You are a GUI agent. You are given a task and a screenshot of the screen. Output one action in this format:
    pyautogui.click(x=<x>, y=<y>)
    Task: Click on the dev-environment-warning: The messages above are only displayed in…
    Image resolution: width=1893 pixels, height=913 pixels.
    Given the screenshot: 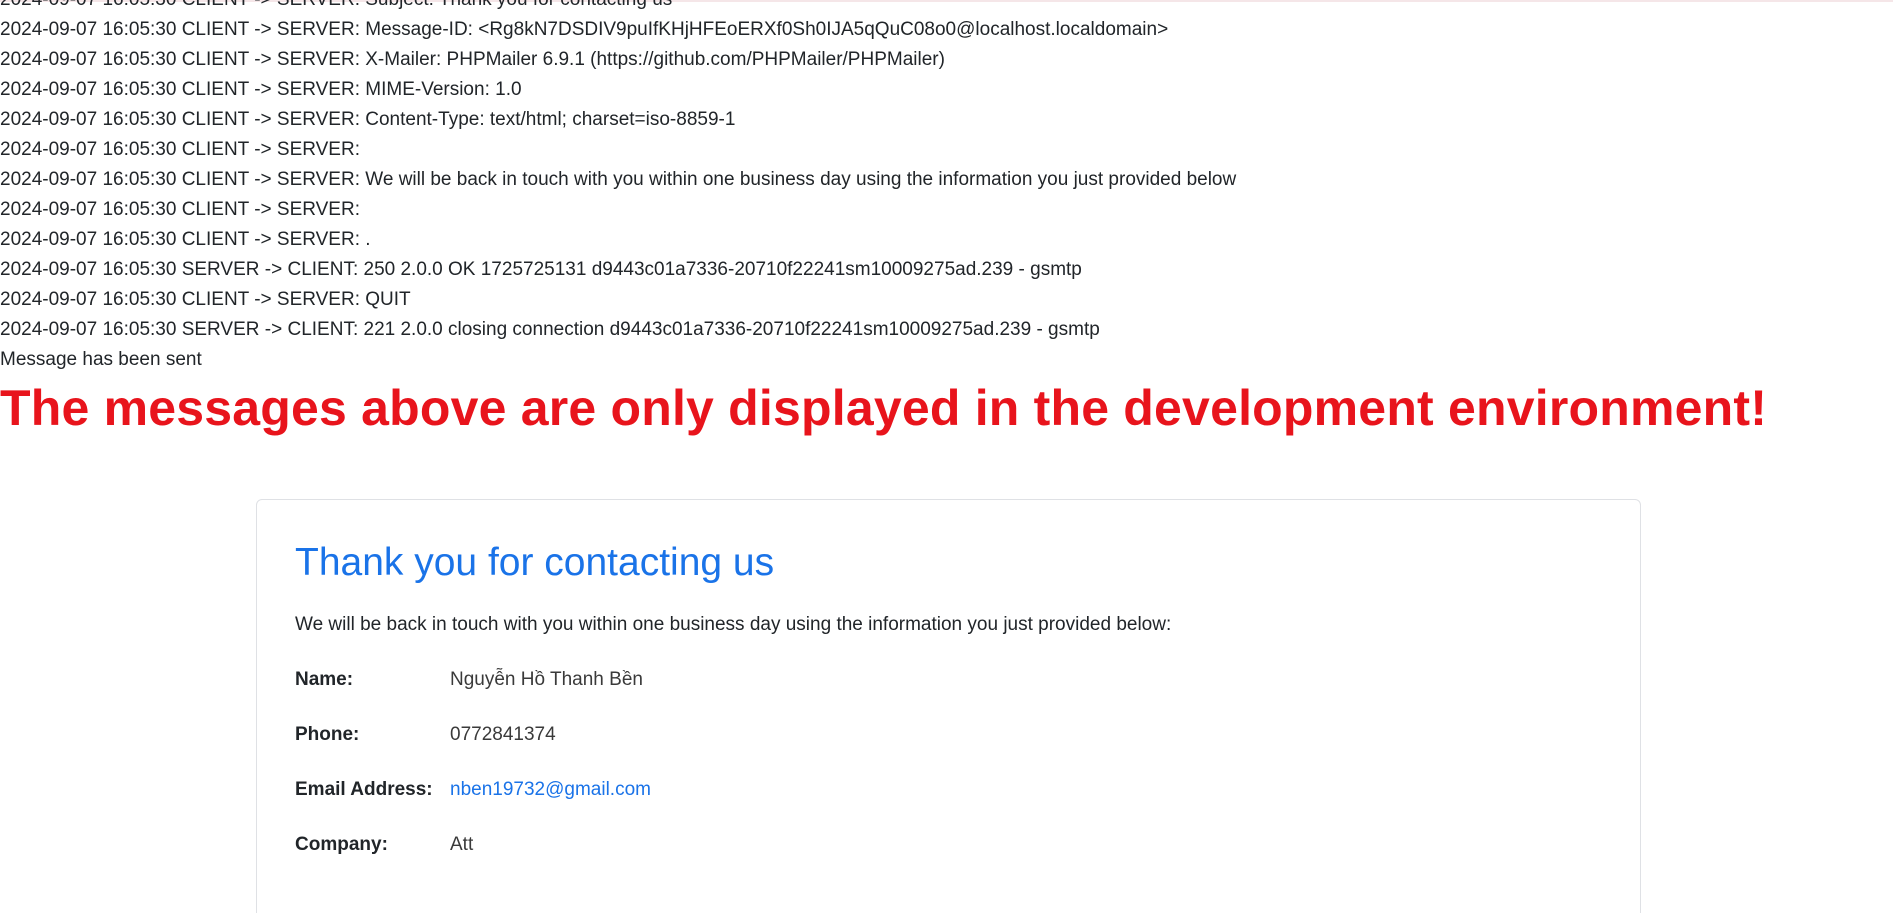 What is the action you would take?
    pyautogui.click(x=884, y=408)
    